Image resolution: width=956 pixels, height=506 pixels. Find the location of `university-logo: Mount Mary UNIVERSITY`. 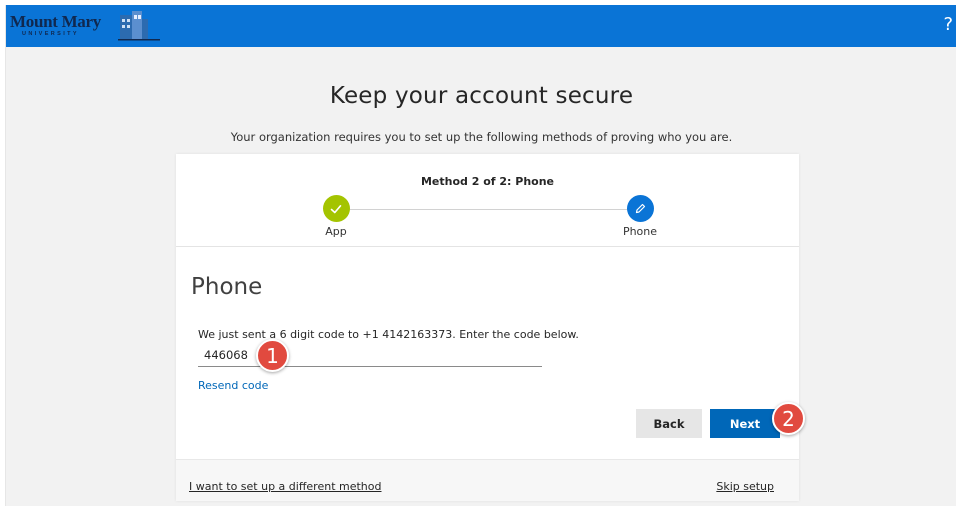

university-logo: Mount Mary UNIVERSITY is located at coordinates (85, 26).